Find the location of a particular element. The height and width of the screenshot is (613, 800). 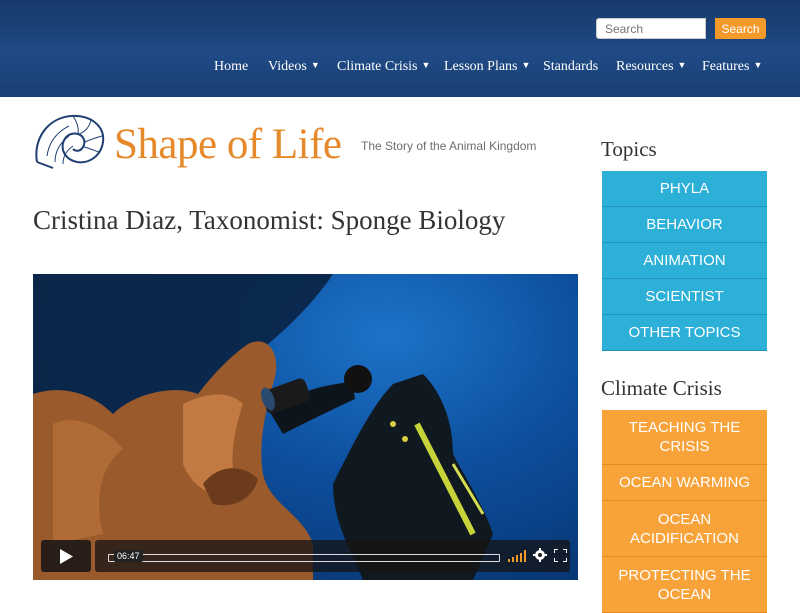

settings-icon is located at coordinates (540, 555).